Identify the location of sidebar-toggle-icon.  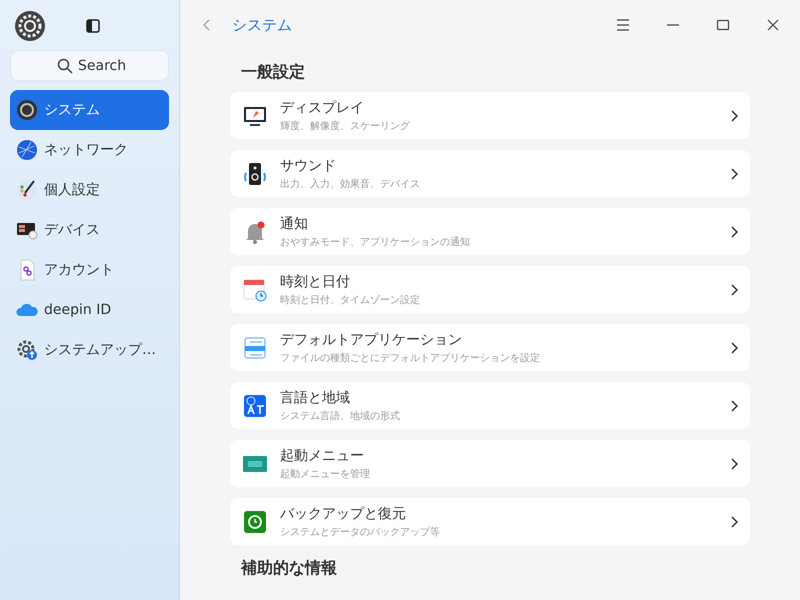
(93, 26).